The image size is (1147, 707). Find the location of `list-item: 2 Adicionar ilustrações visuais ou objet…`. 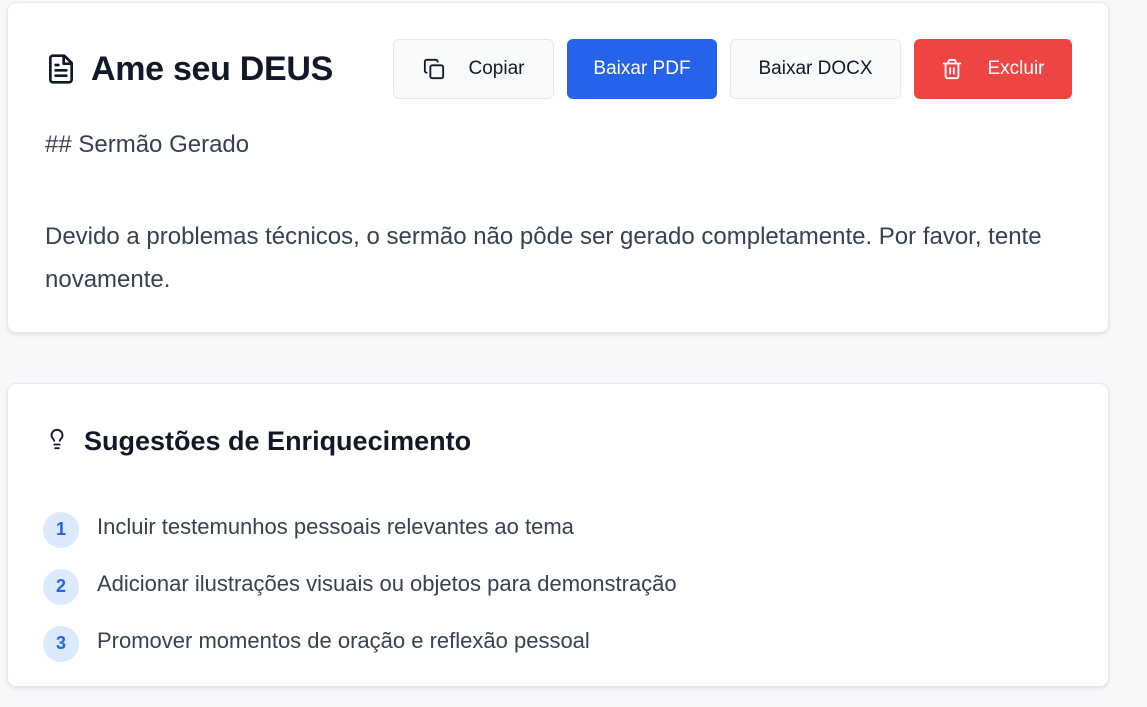

list-item: 2 Adicionar ilustrações visuais ou objet… is located at coordinates (360, 583).